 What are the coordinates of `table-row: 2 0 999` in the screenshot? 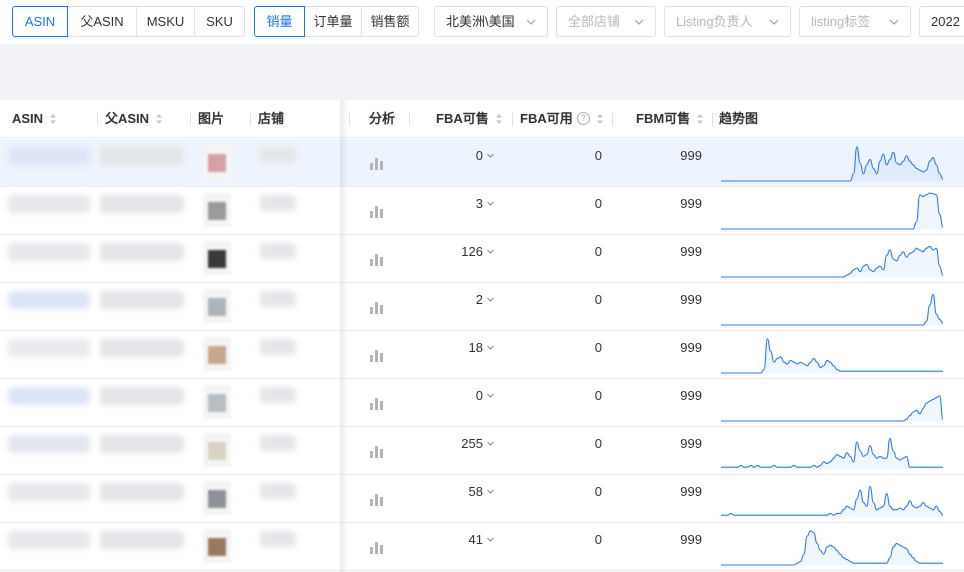 It's located at (482, 307).